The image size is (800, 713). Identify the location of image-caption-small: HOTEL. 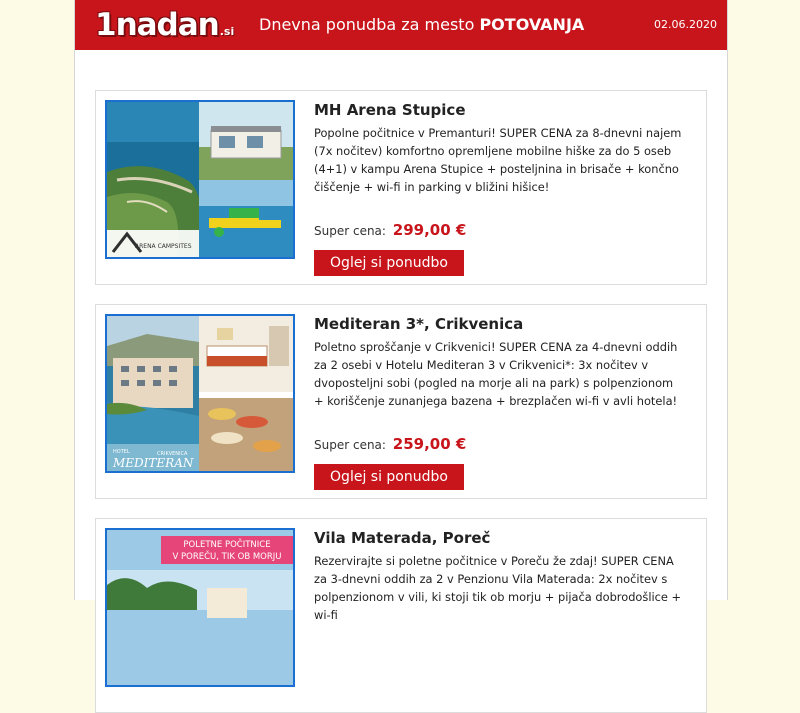
(121, 452).